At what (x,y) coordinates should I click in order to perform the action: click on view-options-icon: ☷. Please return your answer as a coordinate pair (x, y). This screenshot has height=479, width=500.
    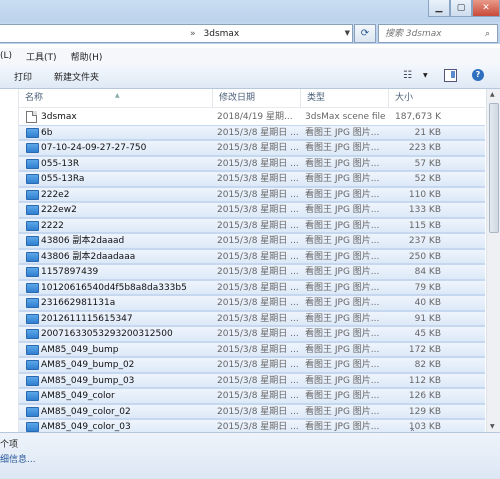
    Looking at the image, I should click on (407, 75).